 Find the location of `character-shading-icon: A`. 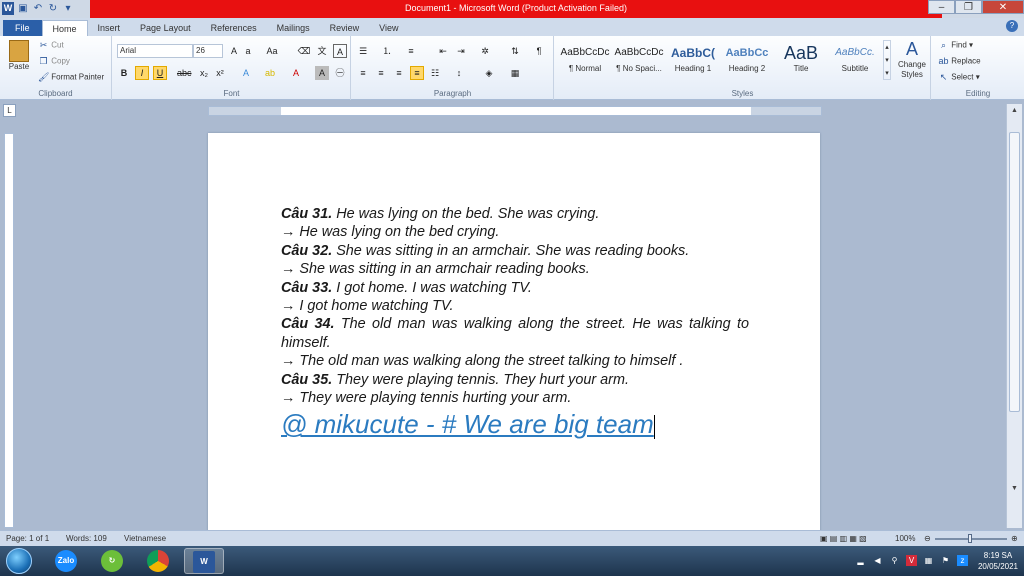

character-shading-icon: A is located at coordinates (322, 73).